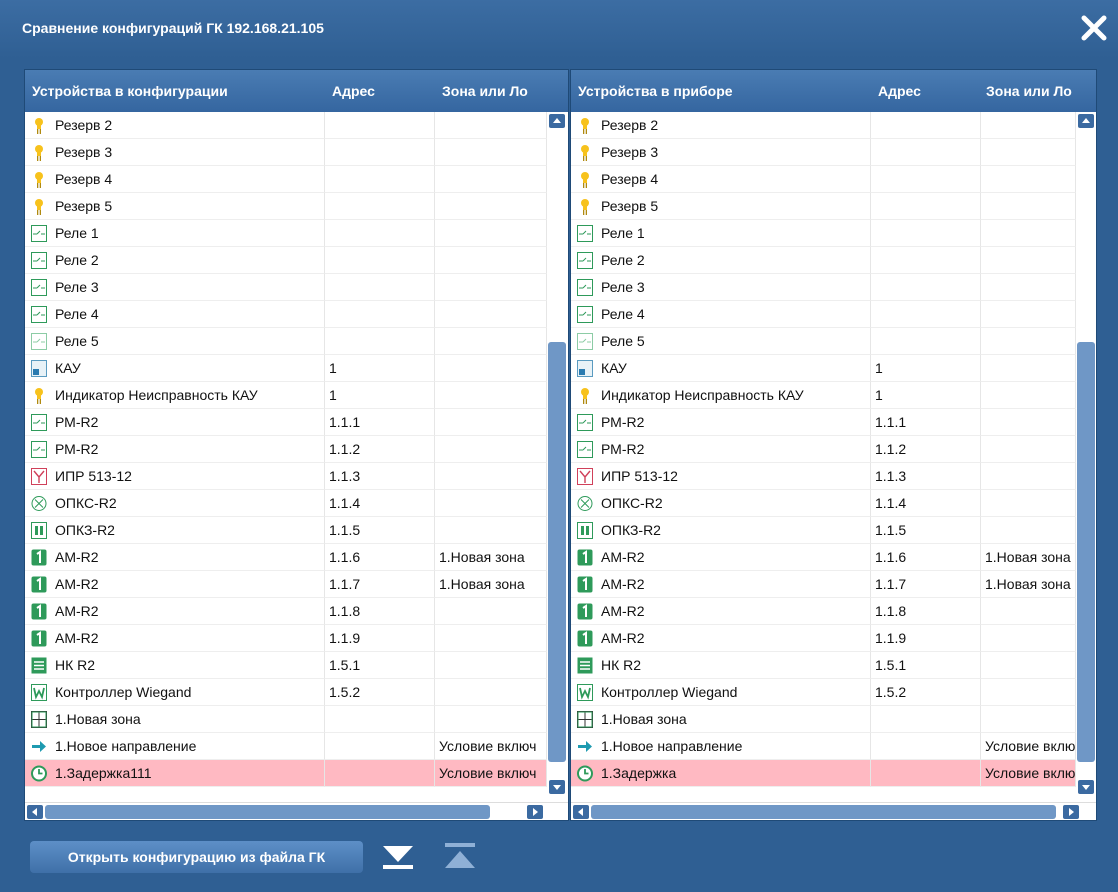 This screenshot has height=892, width=1118. I want to click on table-row: 1.Задержка Условие включ, so click(823, 773).